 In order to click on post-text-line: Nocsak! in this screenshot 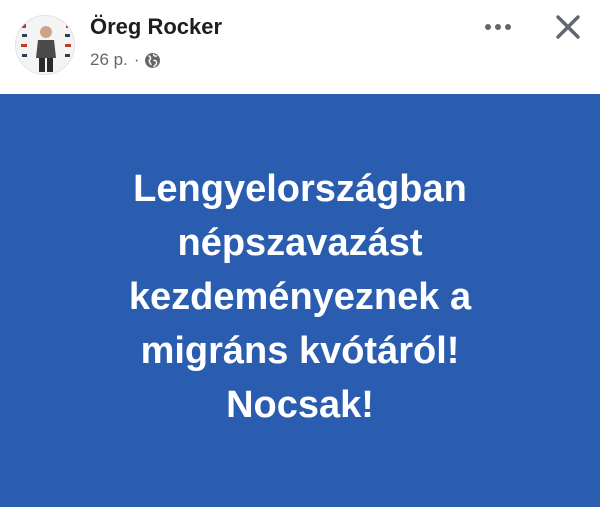, I will do `click(300, 404)`.